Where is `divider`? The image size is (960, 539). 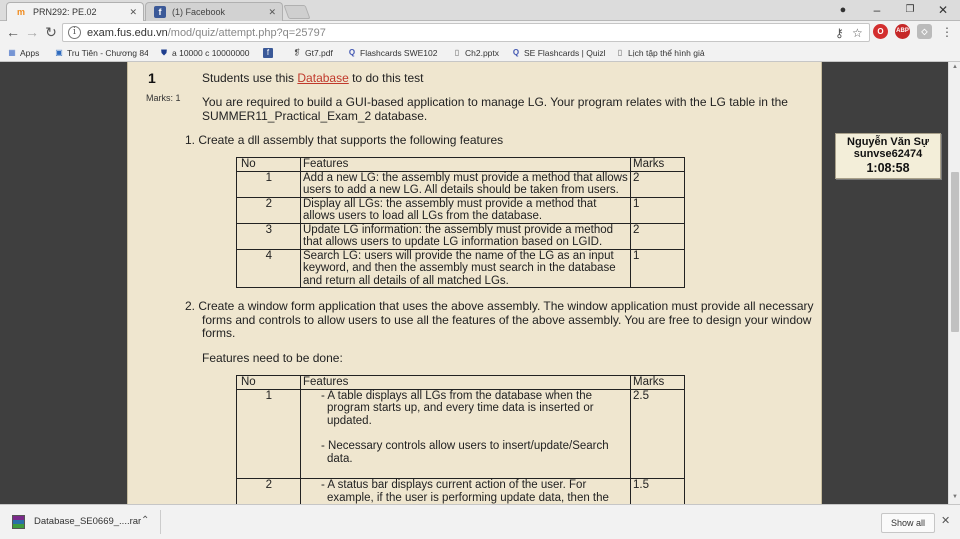
divider is located at coordinates (160, 522).